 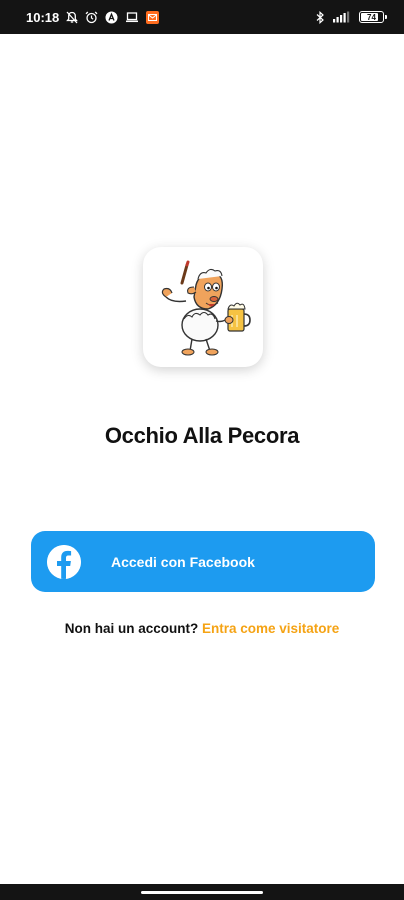 I want to click on home-indicator, so click(x=202, y=892).